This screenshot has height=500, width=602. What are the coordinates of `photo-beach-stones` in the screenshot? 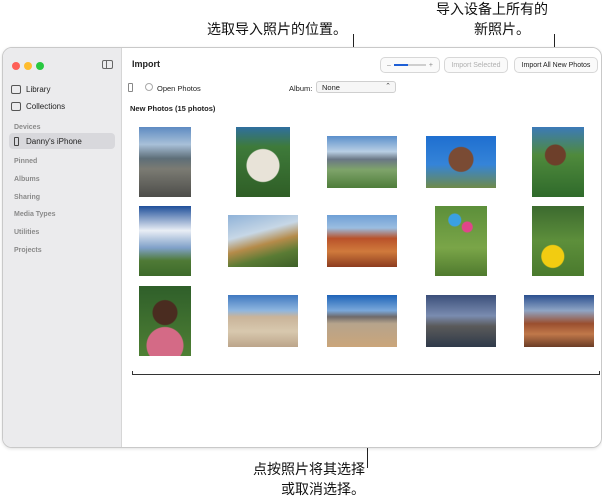 It's located at (165, 162).